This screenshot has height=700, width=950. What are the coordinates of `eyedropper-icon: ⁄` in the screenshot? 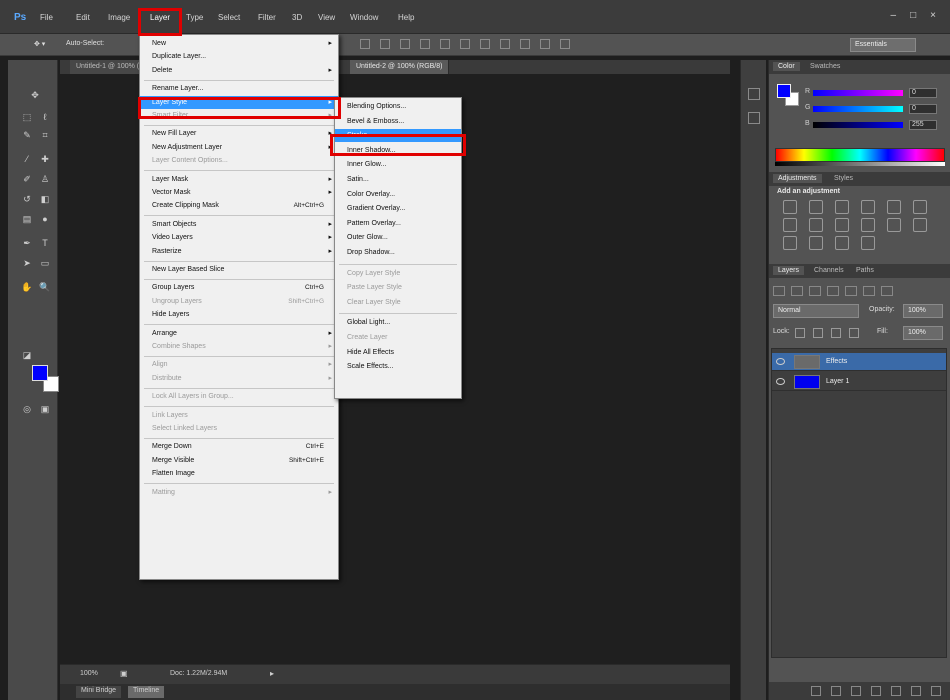 It's located at (27, 159).